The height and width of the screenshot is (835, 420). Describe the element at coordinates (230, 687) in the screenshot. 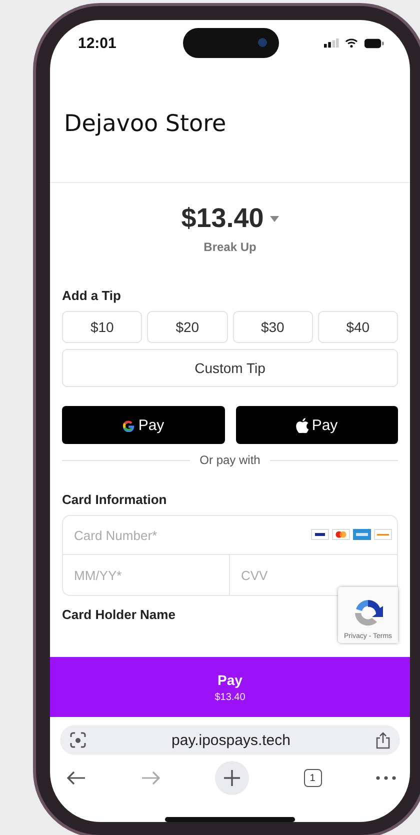

I see `pay-button: Pay $13.40` at that location.